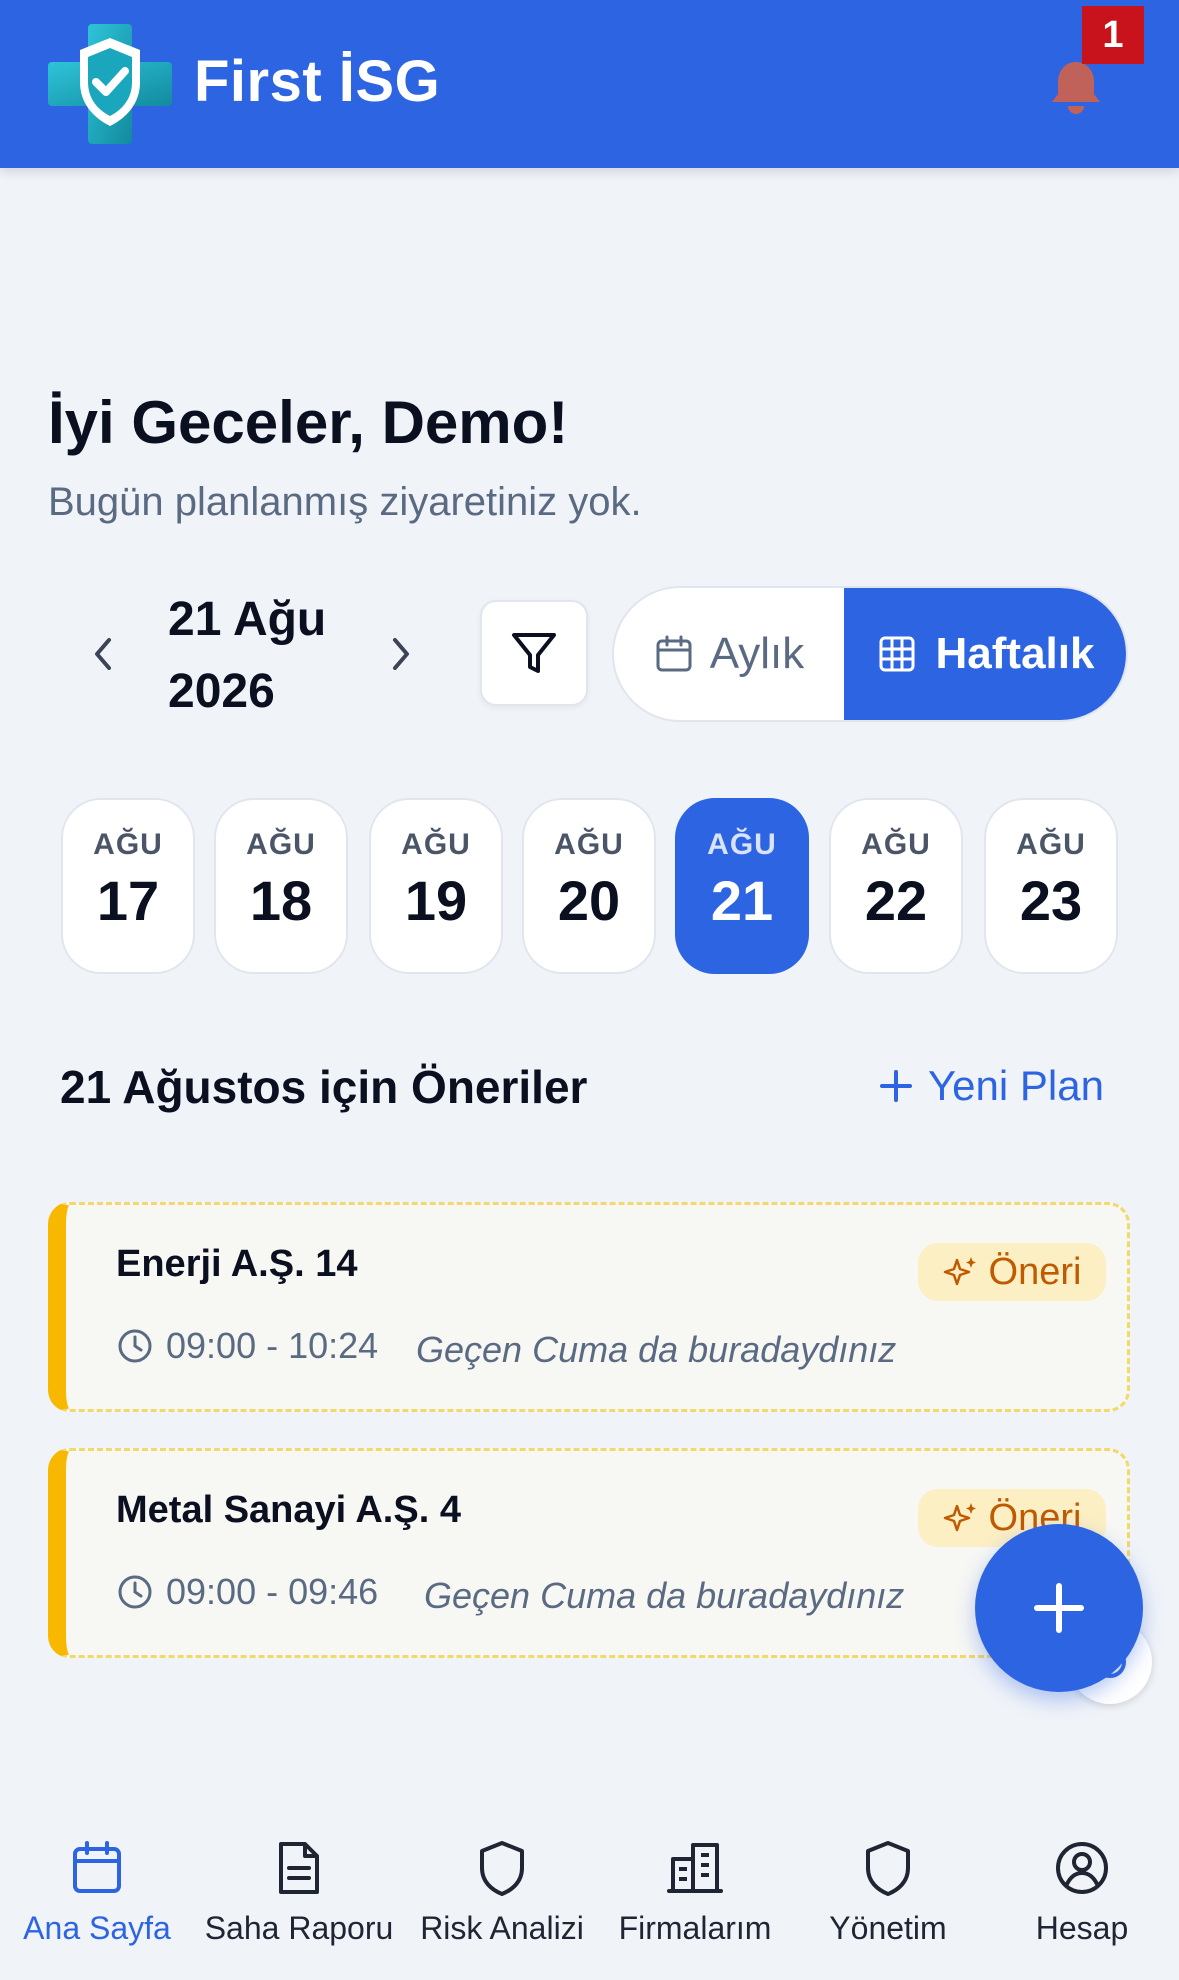  What do you see at coordinates (97, 1928) in the screenshot?
I see `nav-label: Ana Sayfa` at bounding box center [97, 1928].